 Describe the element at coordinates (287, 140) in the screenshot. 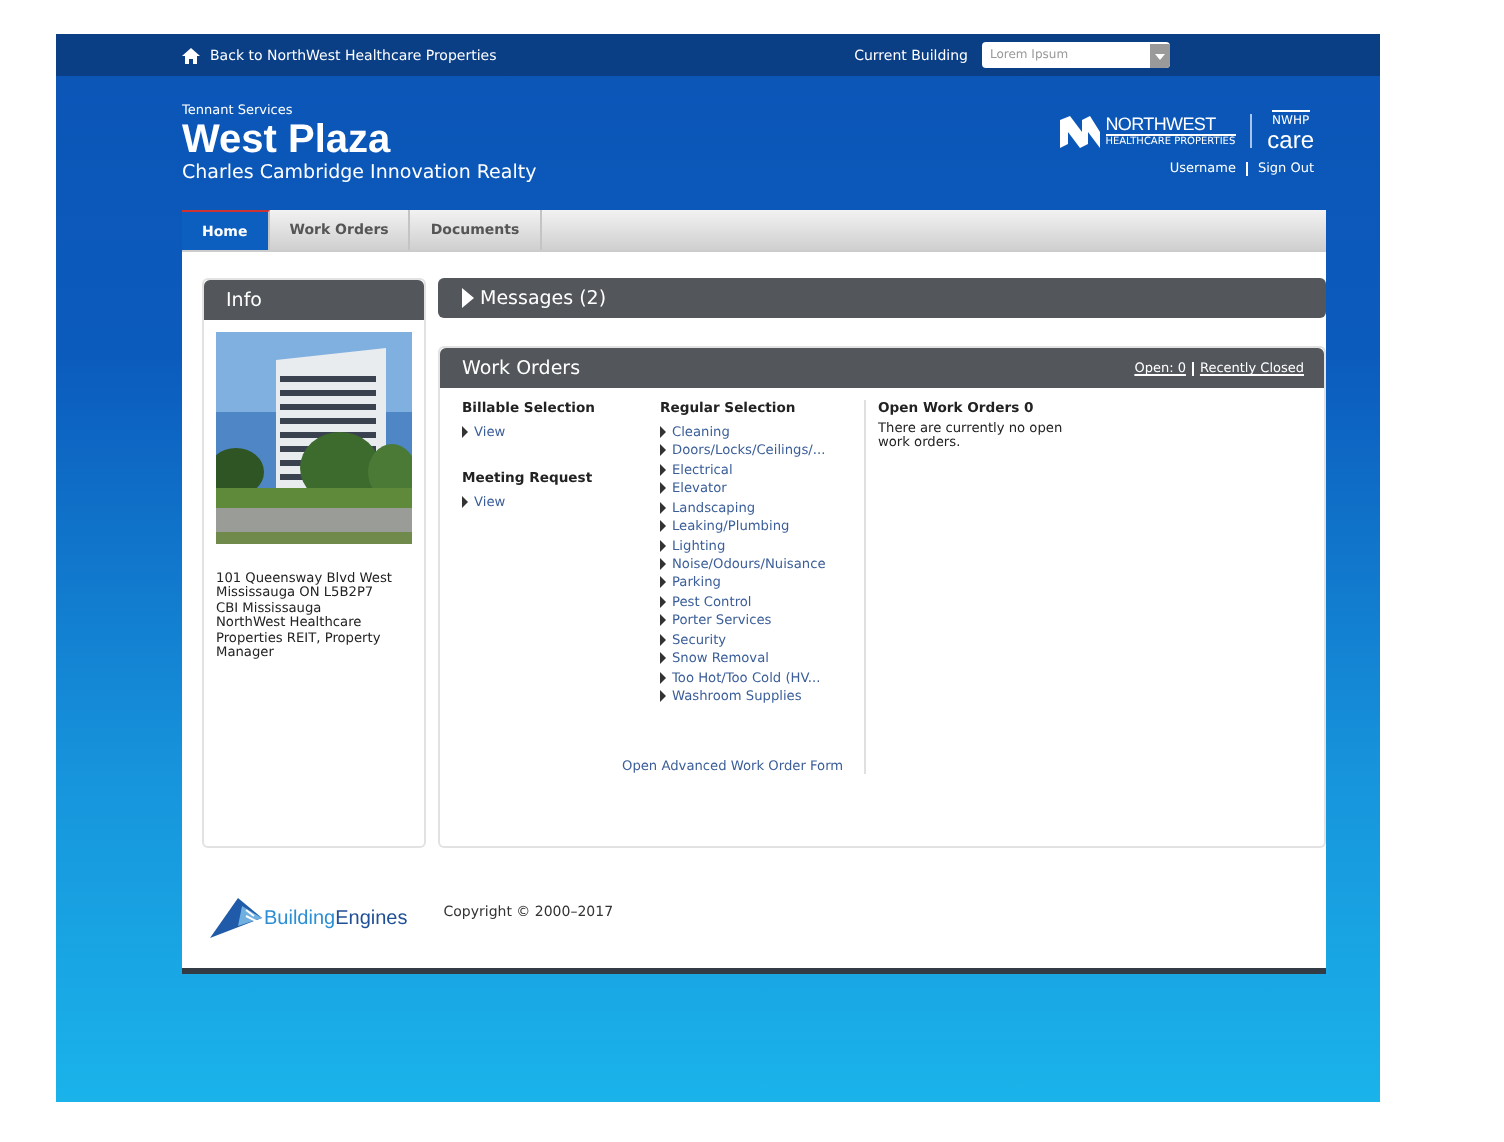

I see `site-title: West Plaza` at that location.